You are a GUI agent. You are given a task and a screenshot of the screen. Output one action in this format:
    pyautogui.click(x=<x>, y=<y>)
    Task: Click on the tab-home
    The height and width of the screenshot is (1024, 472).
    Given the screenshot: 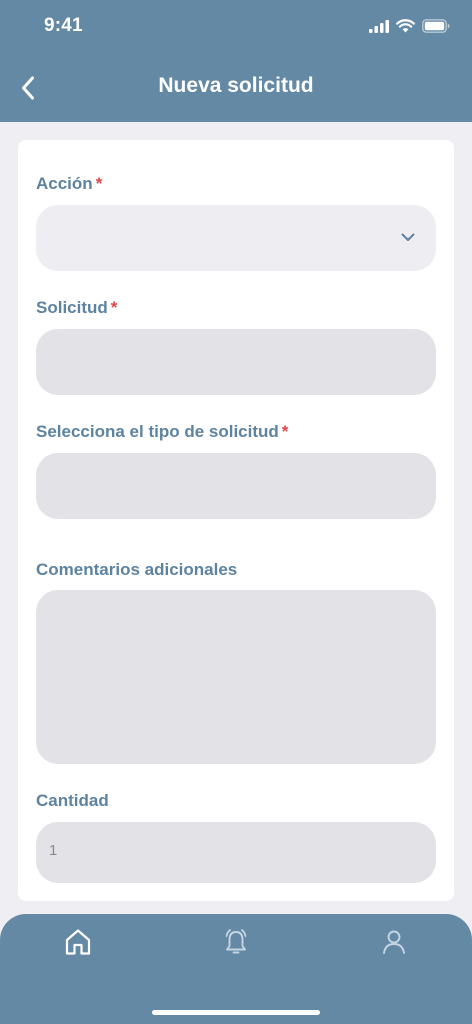 What is the action you would take?
    pyautogui.click(x=78, y=942)
    